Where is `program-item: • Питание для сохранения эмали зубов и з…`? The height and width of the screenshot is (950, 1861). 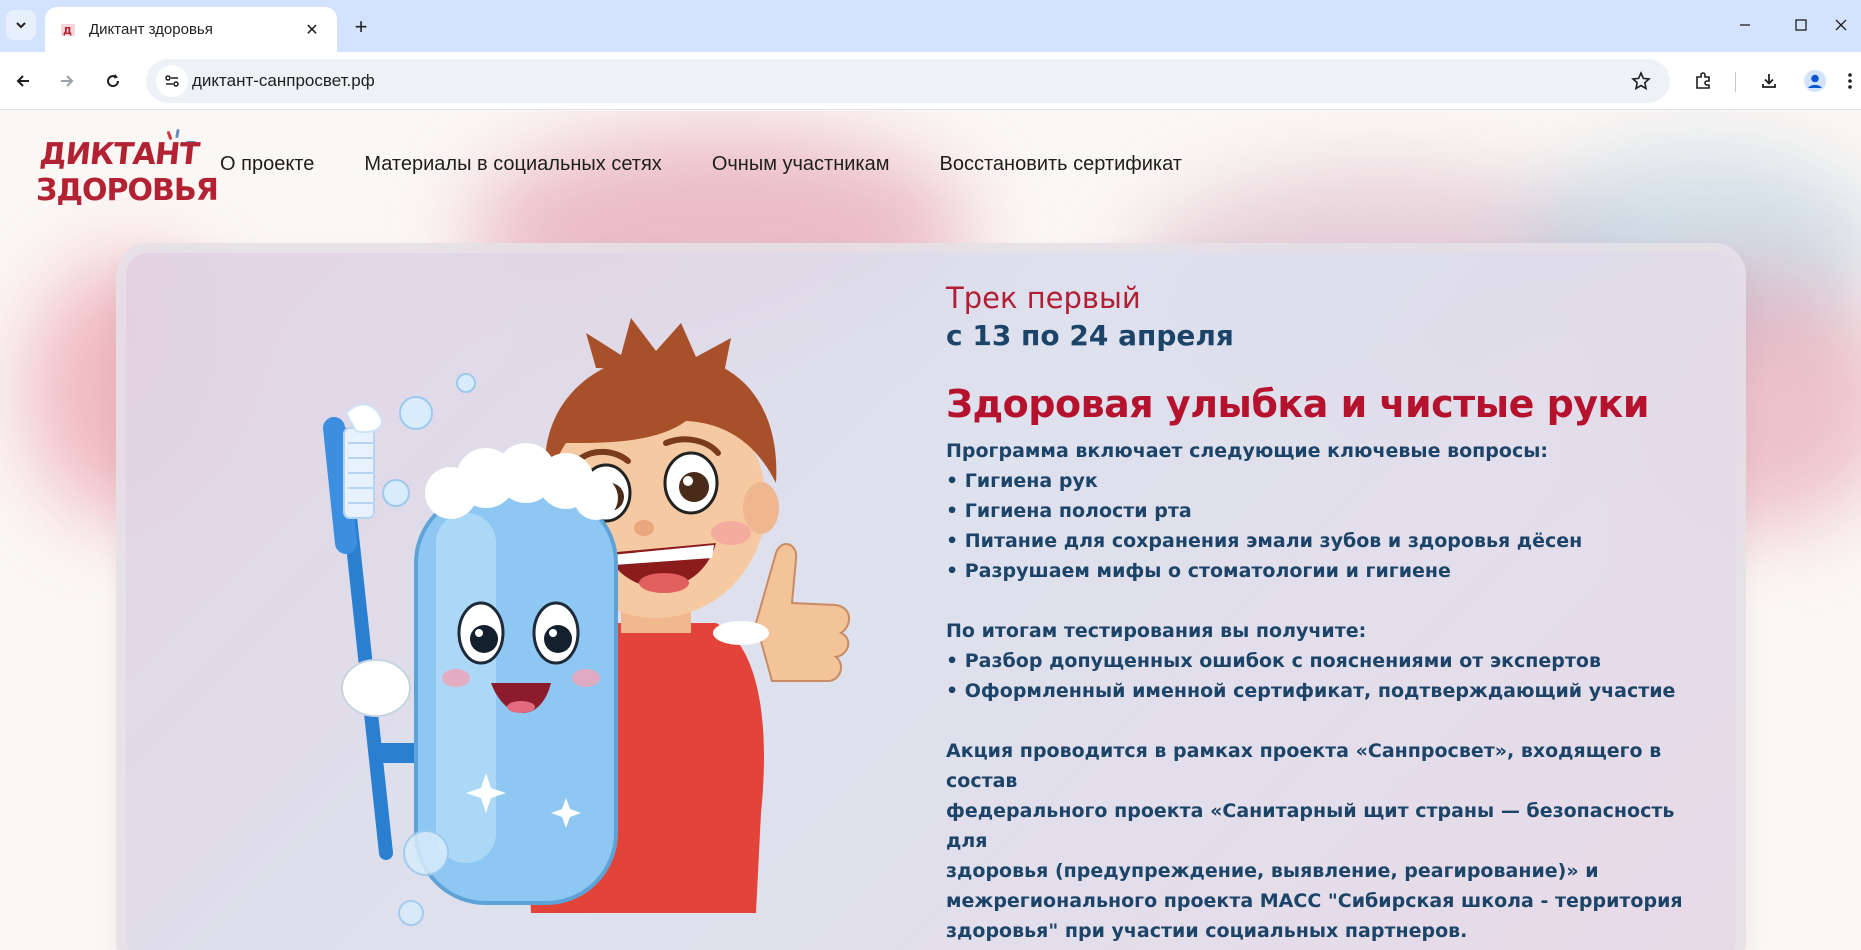 program-item: • Питание для сохранения эмали зубов и з… is located at coordinates (1264, 541).